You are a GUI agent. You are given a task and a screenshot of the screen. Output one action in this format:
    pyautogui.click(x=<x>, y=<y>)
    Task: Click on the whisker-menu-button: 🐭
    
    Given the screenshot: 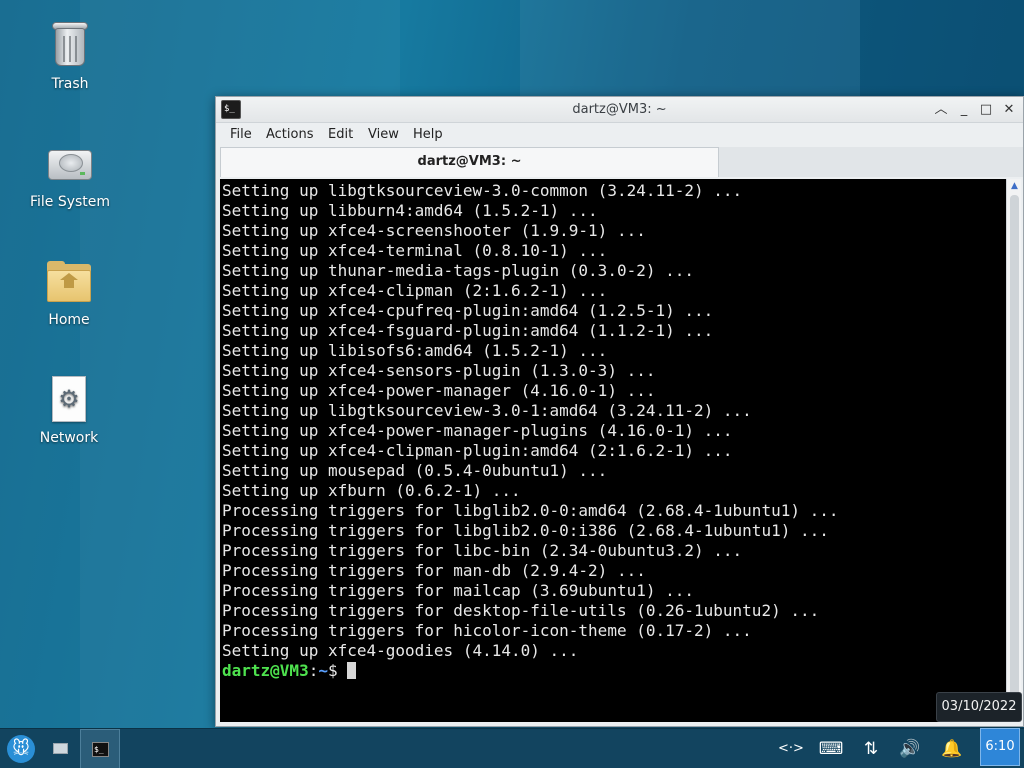 What is the action you would take?
    pyautogui.click(x=21, y=748)
    